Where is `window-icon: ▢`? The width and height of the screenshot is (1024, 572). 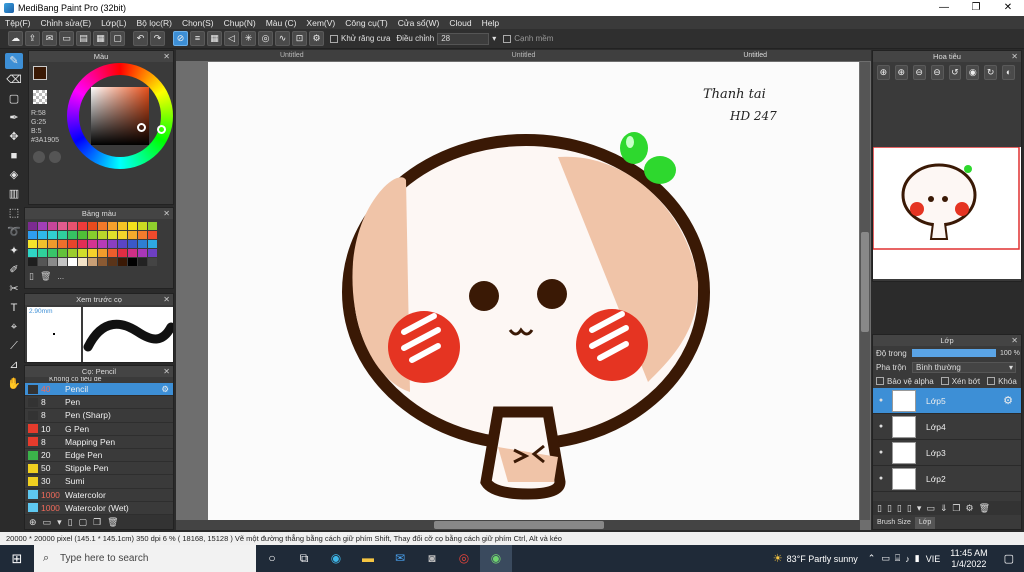
window-icon: ▢ is located at coordinates (117, 38).